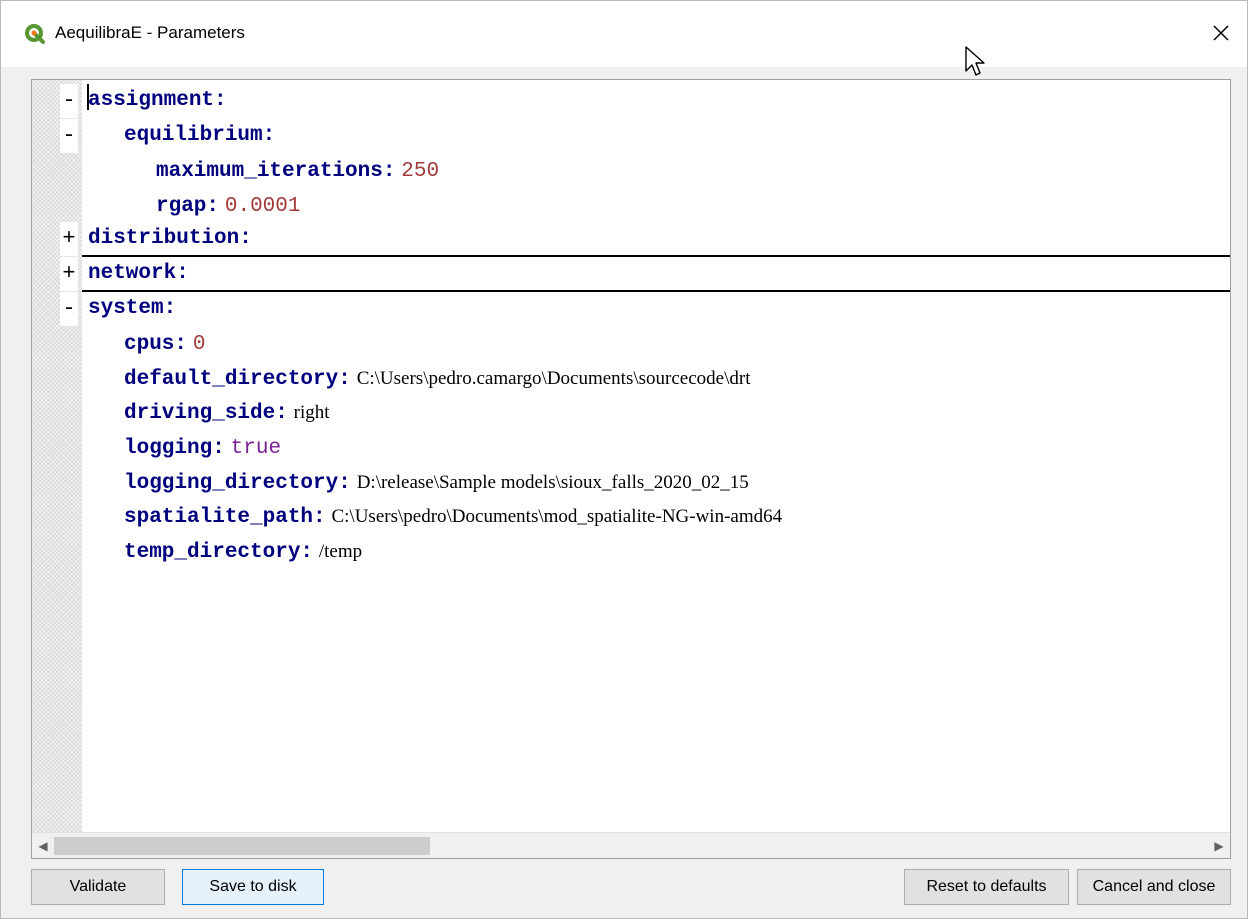 The image size is (1248, 919). What do you see at coordinates (624, 38) in the screenshot?
I see `title-bar: AequilibraE - Parameters` at bounding box center [624, 38].